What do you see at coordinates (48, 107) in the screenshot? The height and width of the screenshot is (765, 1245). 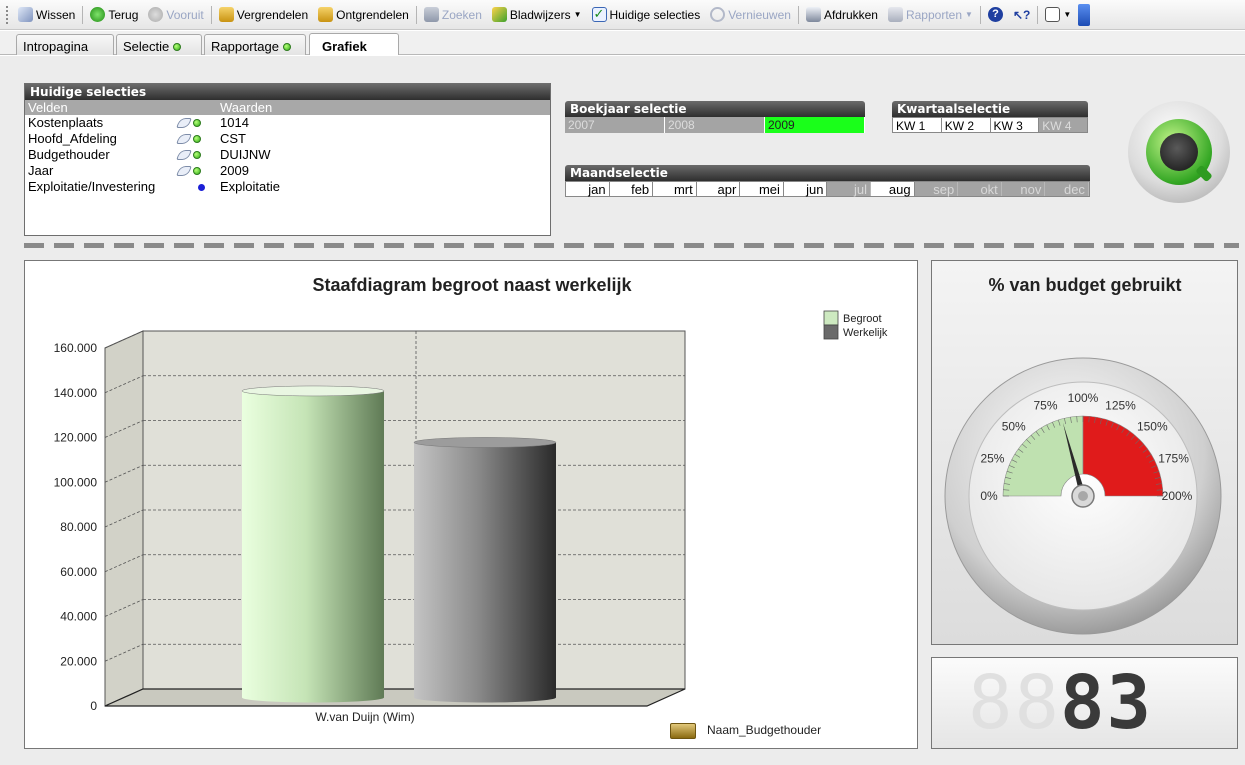 I see `fields-column-header: Velden` at bounding box center [48, 107].